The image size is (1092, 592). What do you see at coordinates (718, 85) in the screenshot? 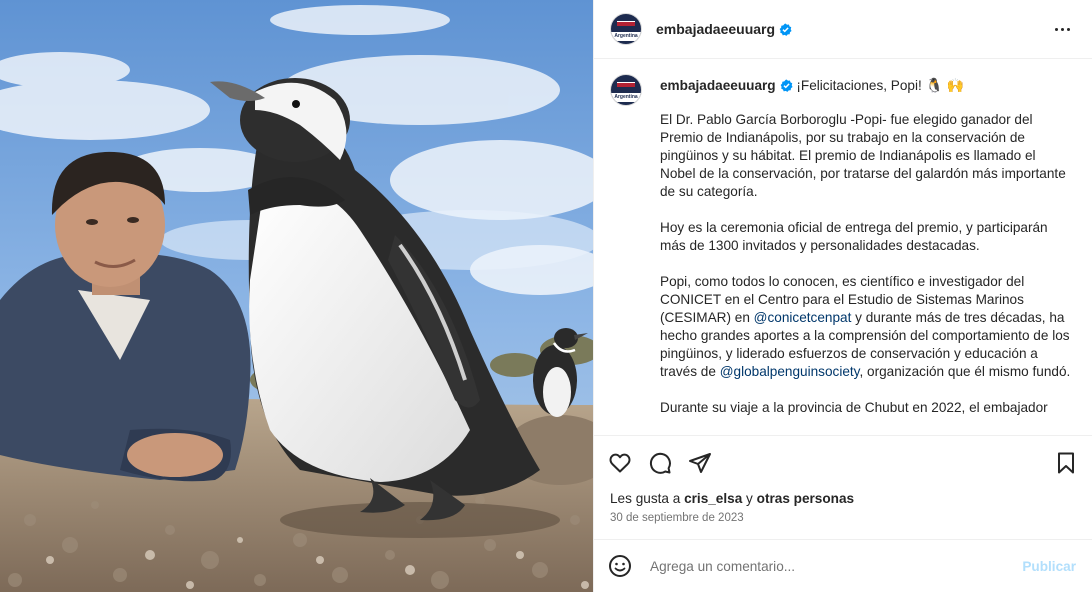
I see `caption-username: embajadaeeuuarg` at bounding box center [718, 85].